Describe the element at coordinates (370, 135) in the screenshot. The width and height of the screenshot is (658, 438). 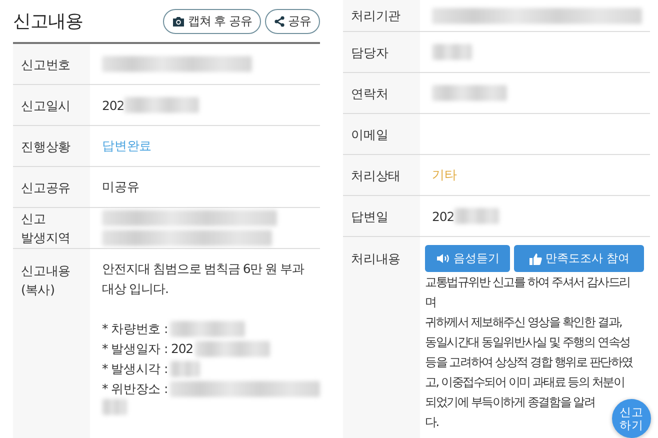
I see `field-label: 이메일` at that location.